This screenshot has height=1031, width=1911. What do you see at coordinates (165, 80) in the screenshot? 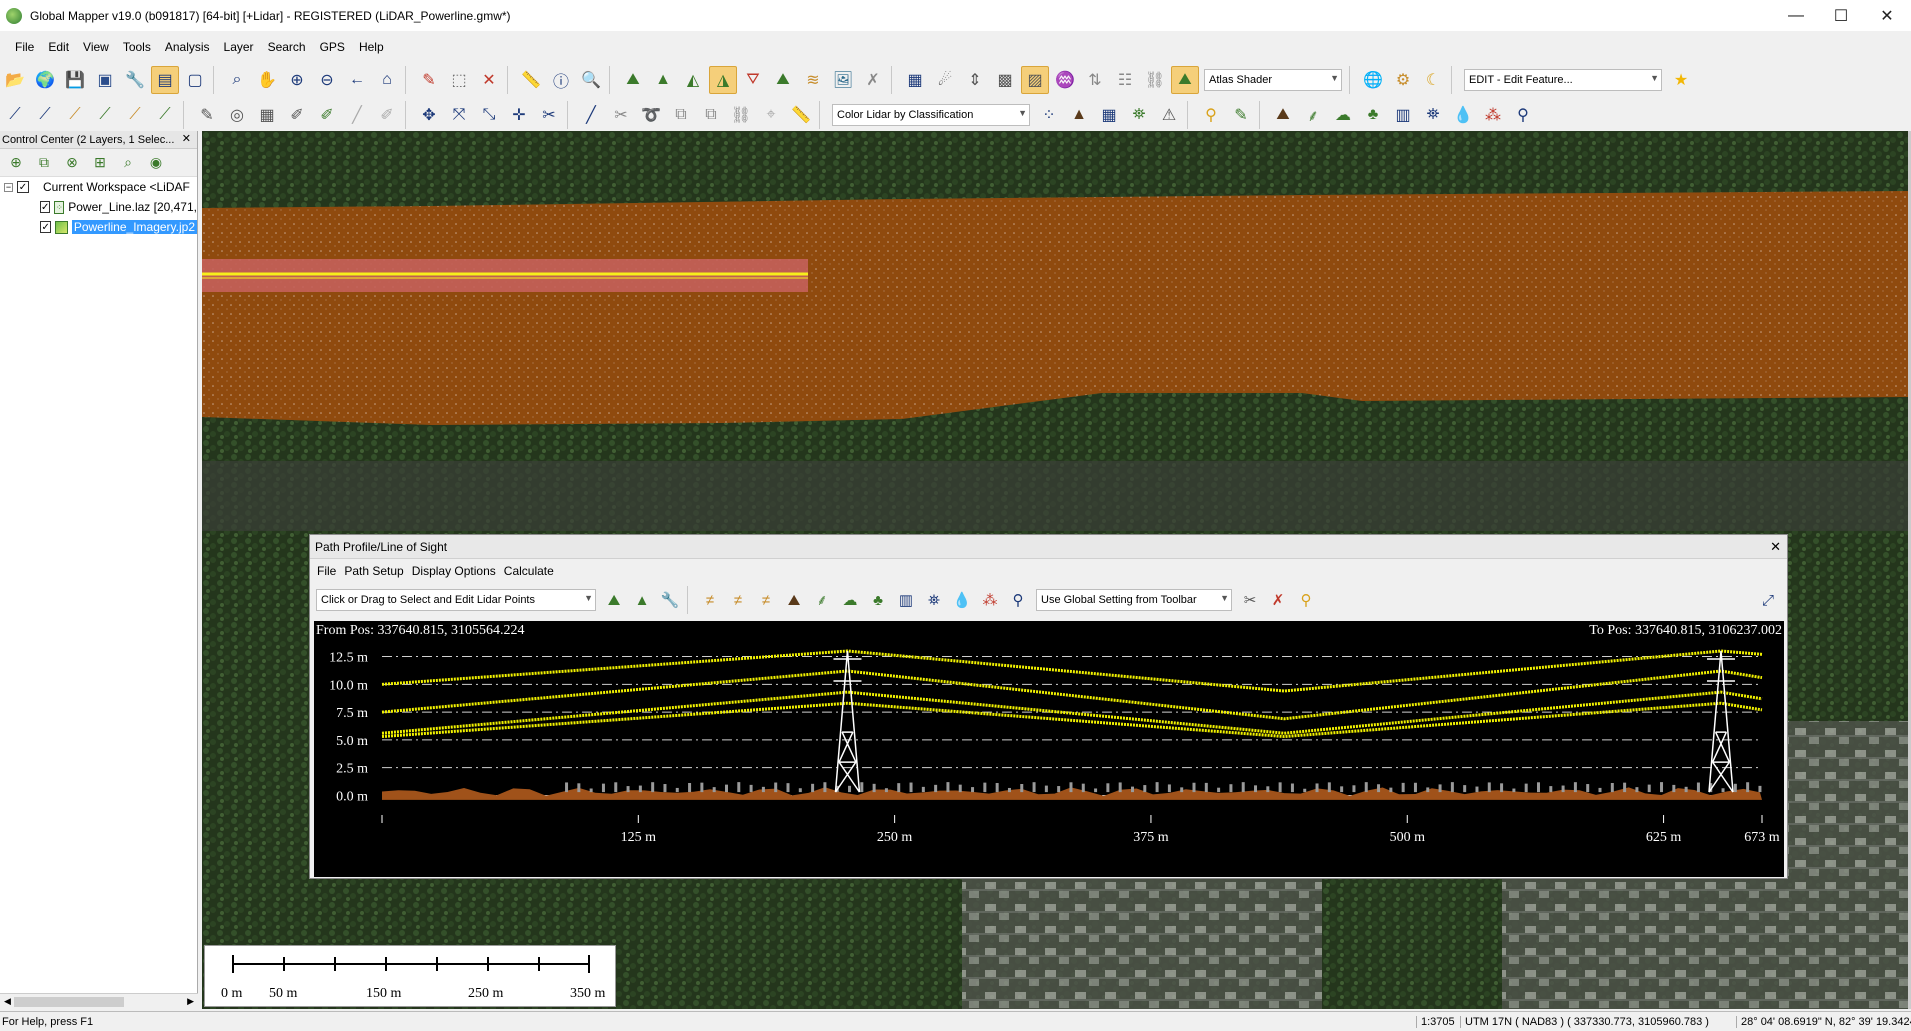
I see `control-center-toggle-icon: ▤` at bounding box center [165, 80].